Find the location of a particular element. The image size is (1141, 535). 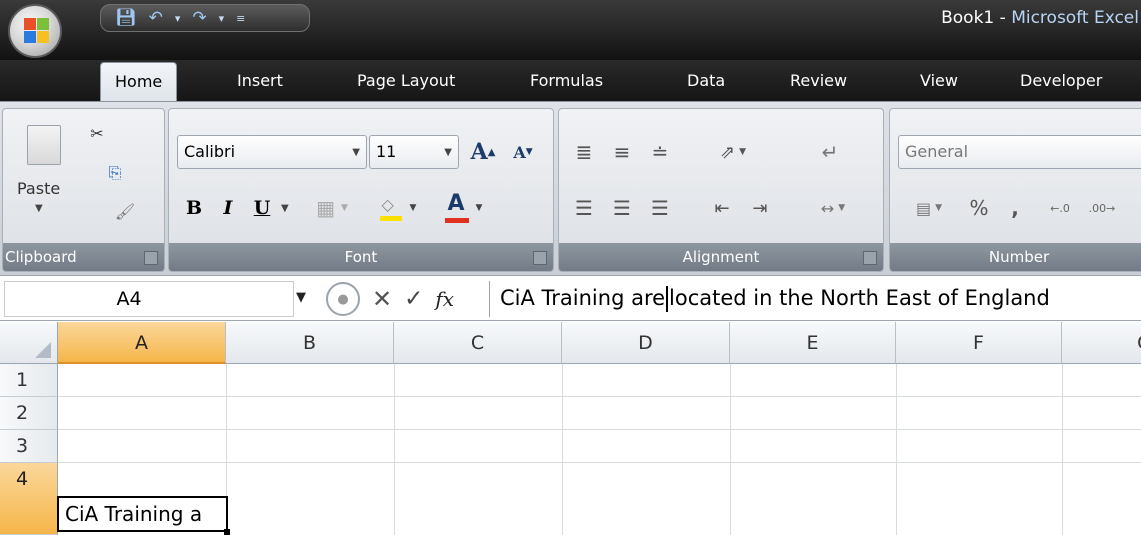

increase-decimal-icon: ←.0 is located at coordinates (1060, 208).